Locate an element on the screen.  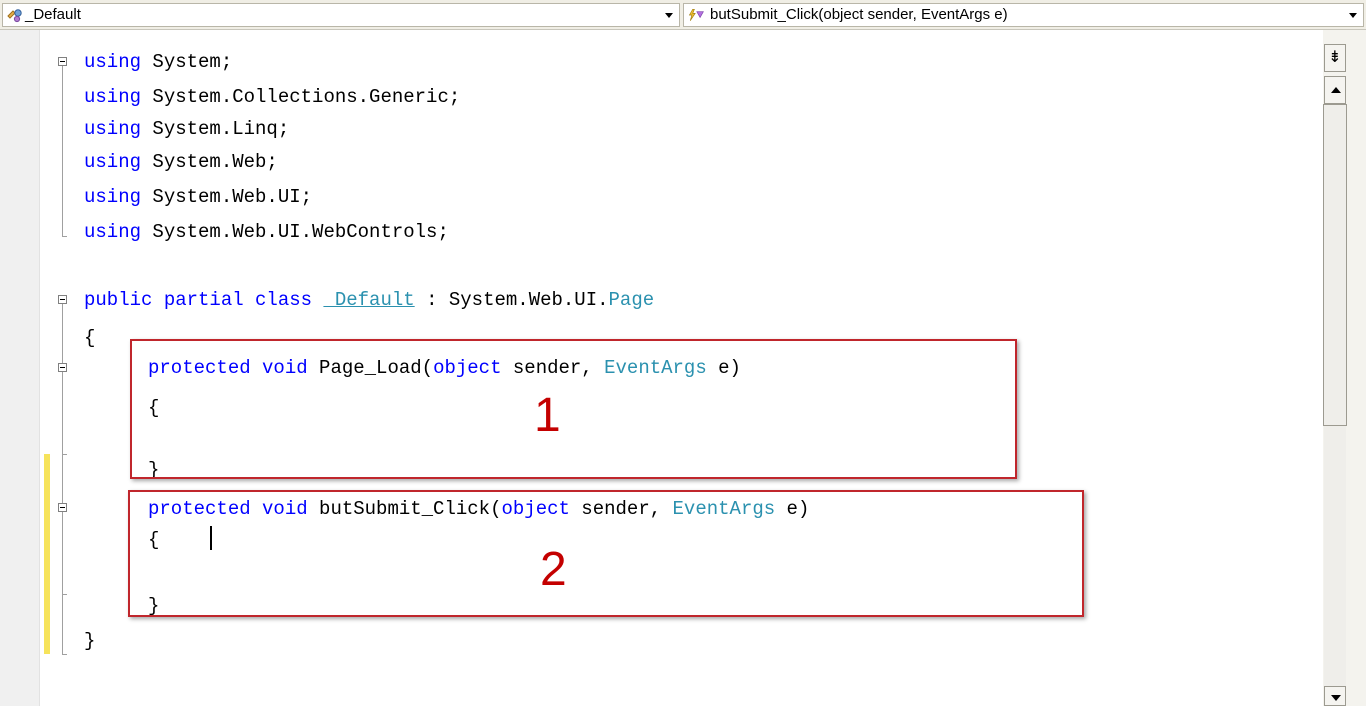
collapse-usings-icon is located at coordinates (62, 61).